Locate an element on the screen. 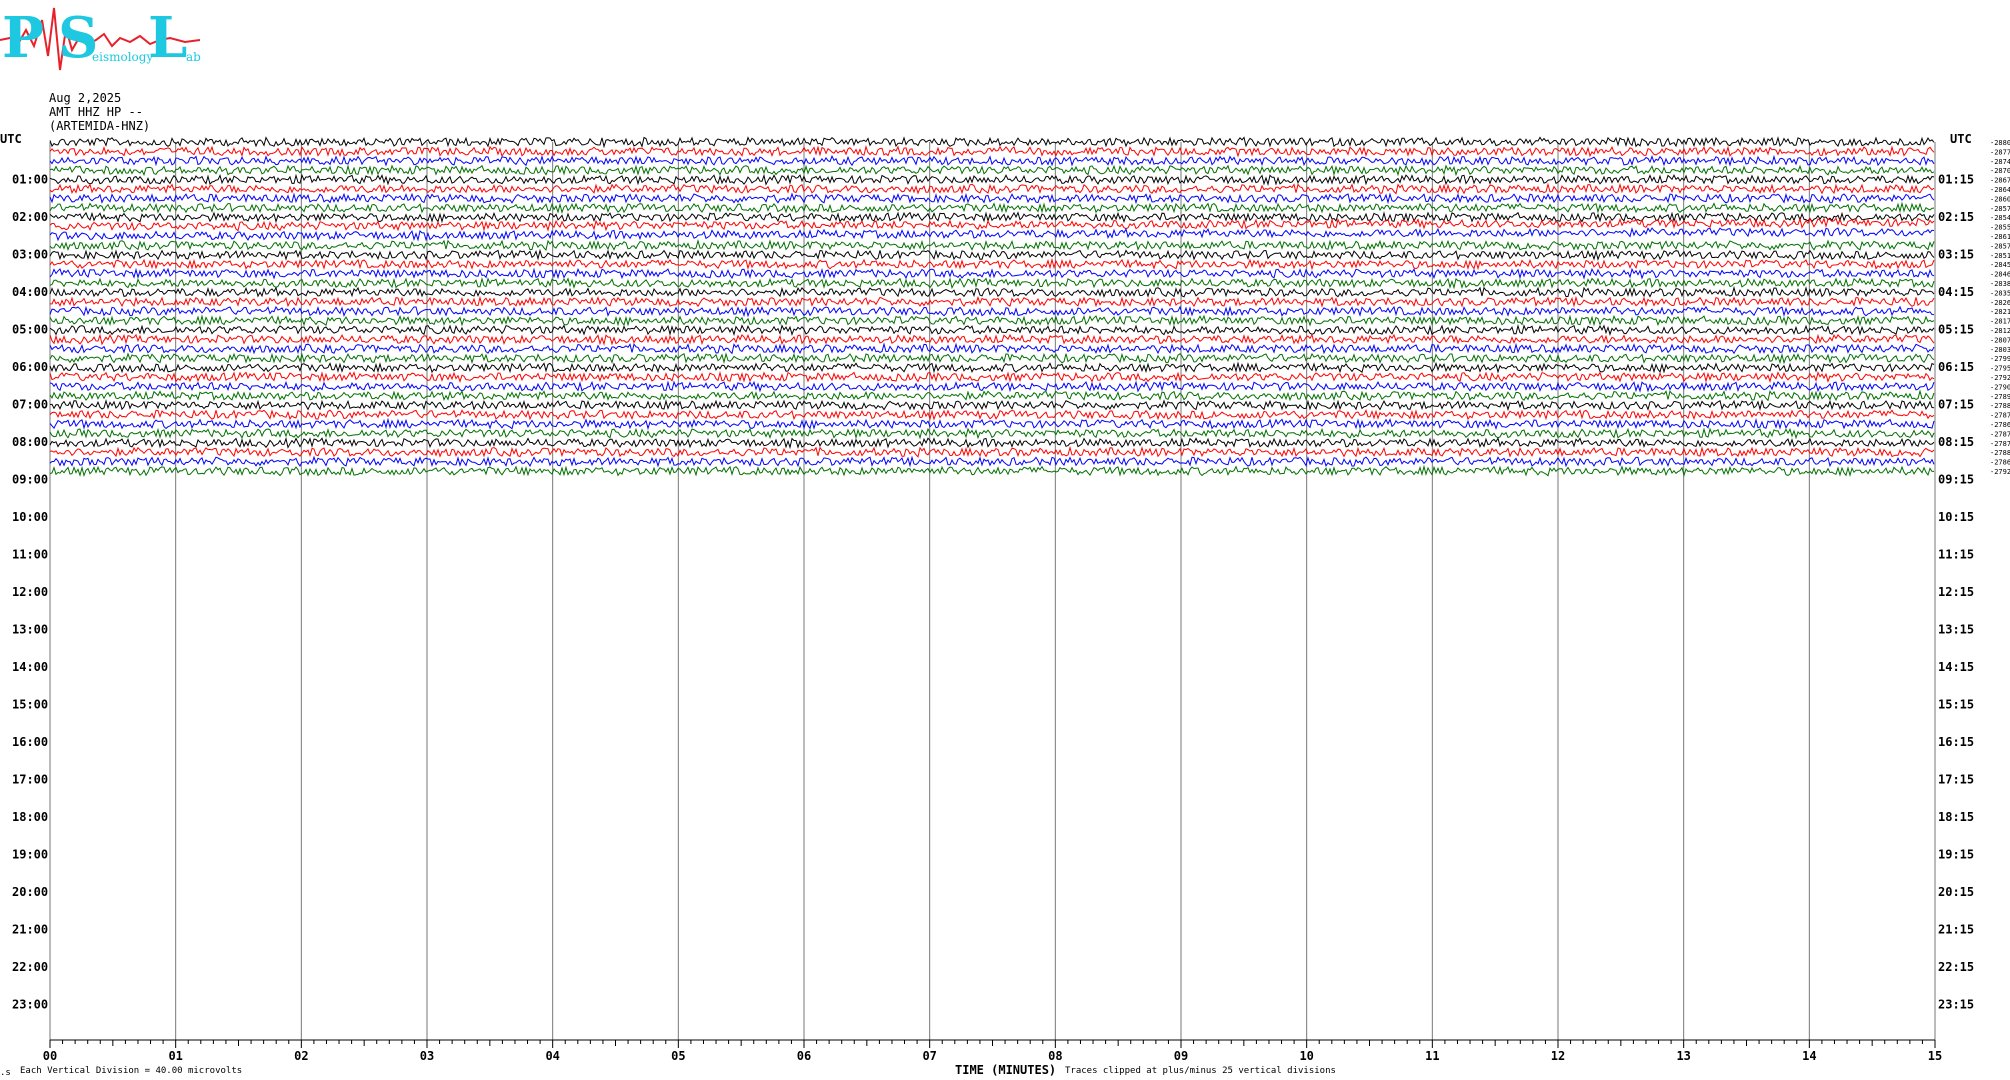 This screenshot has height=1080, width=2010. x-tick-label: 12 is located at coordinates (1558, 1056).